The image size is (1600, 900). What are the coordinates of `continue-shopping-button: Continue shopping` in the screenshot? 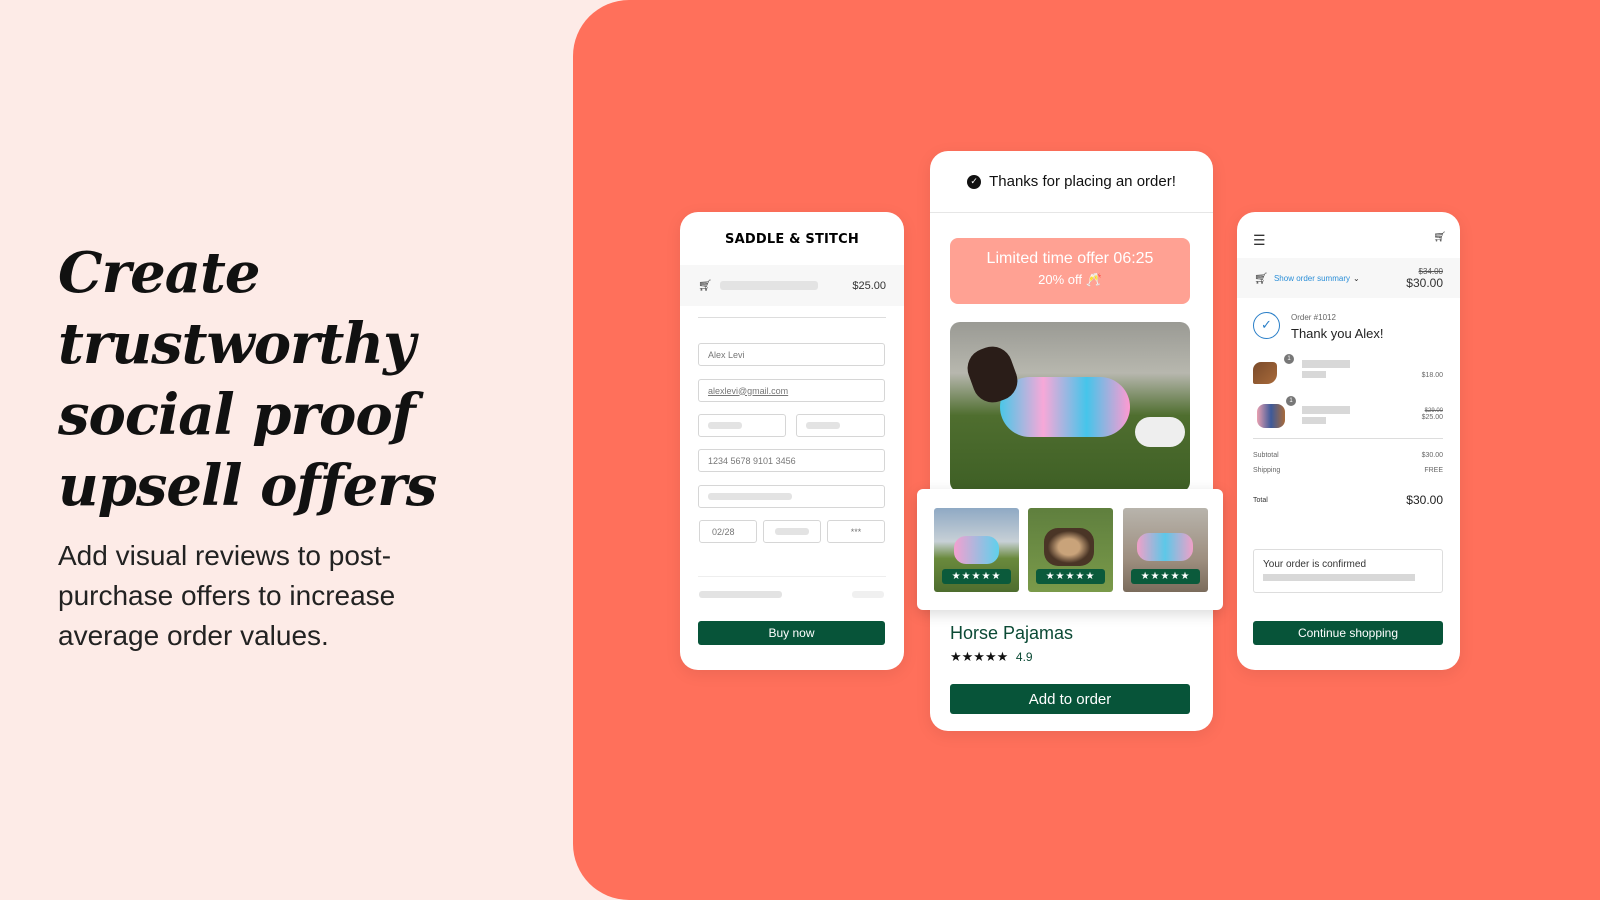 It's located at (1348, 633).